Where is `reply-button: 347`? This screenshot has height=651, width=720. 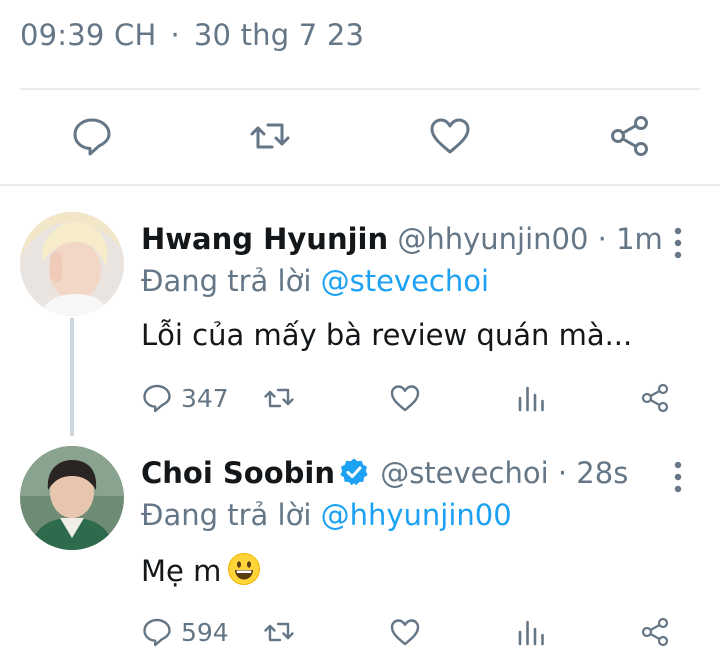
reply-button: 347 is located at coordinates (185, 398).